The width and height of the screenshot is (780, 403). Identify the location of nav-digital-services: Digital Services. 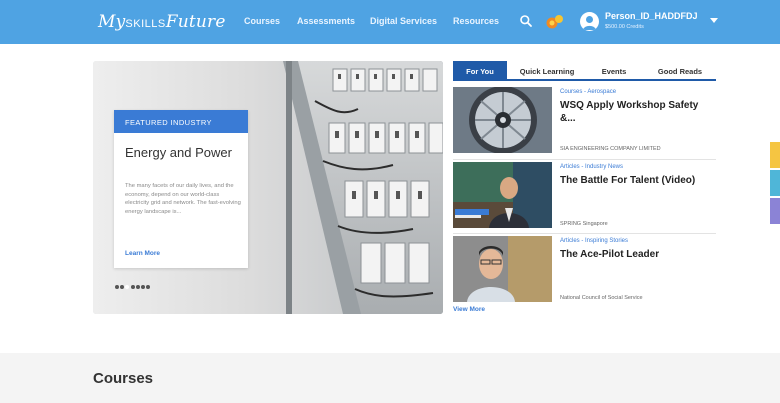
(403, 21).